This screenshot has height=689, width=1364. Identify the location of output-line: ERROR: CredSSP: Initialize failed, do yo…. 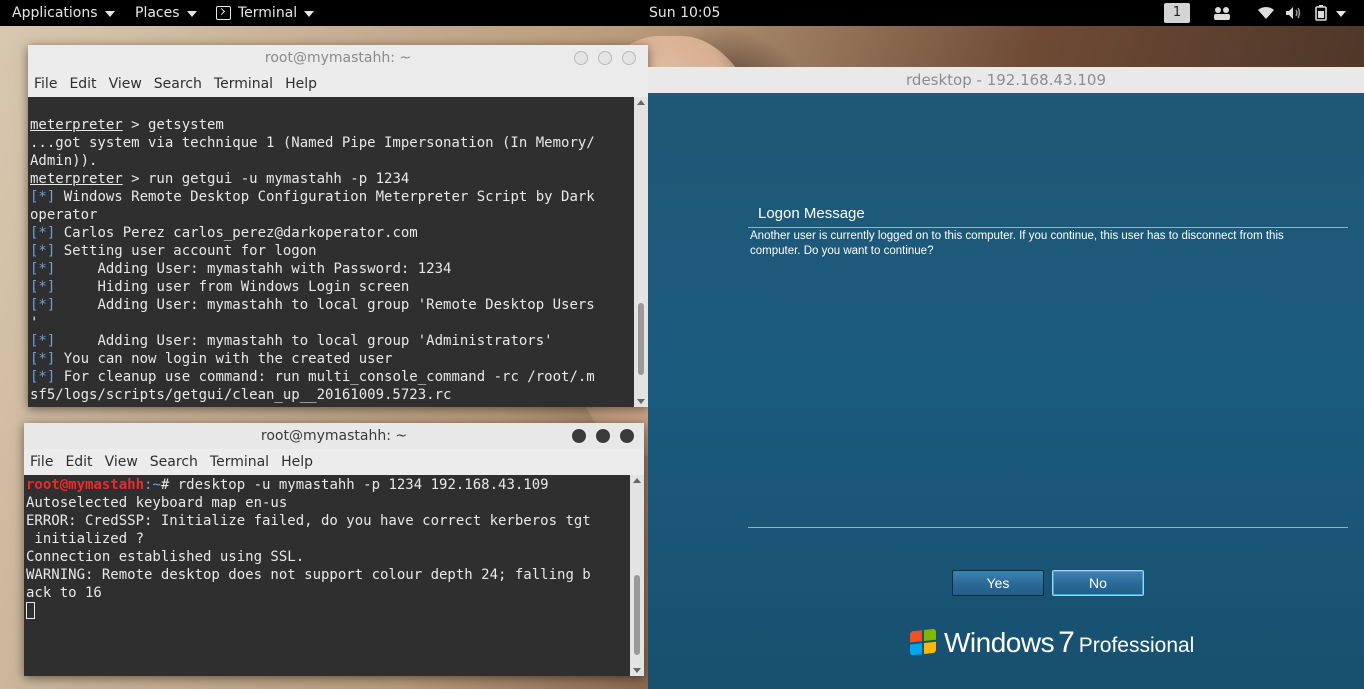
(308, 521).